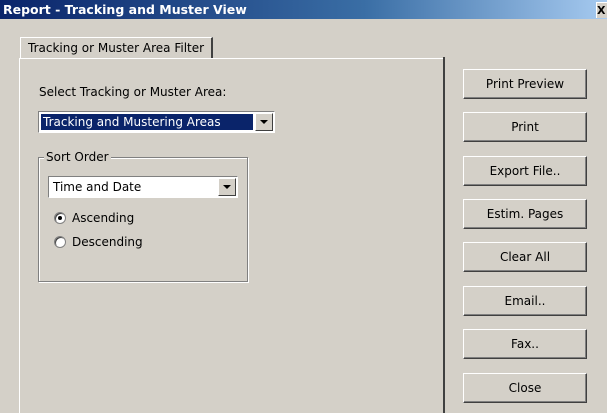  Describe the element at coordinates (444, 235) in the screenshot. I see `tab-panel-border` at that location.